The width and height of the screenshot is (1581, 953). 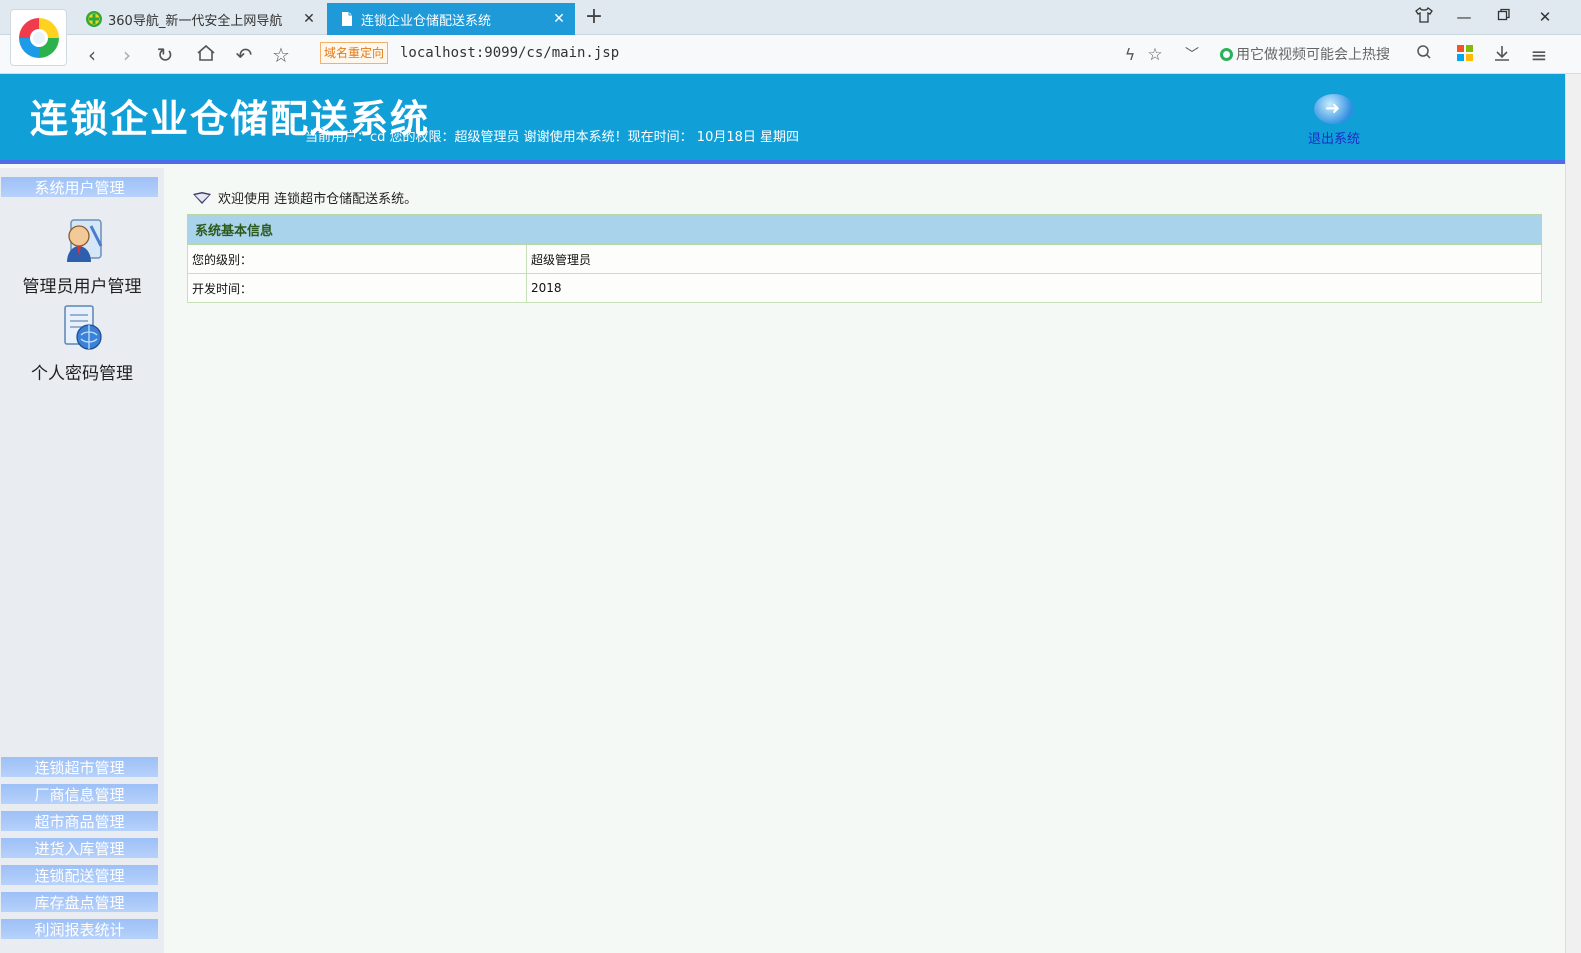 I want to click on sidebar-section-system-users: 系统用户管理, so click(x=79, y=187).